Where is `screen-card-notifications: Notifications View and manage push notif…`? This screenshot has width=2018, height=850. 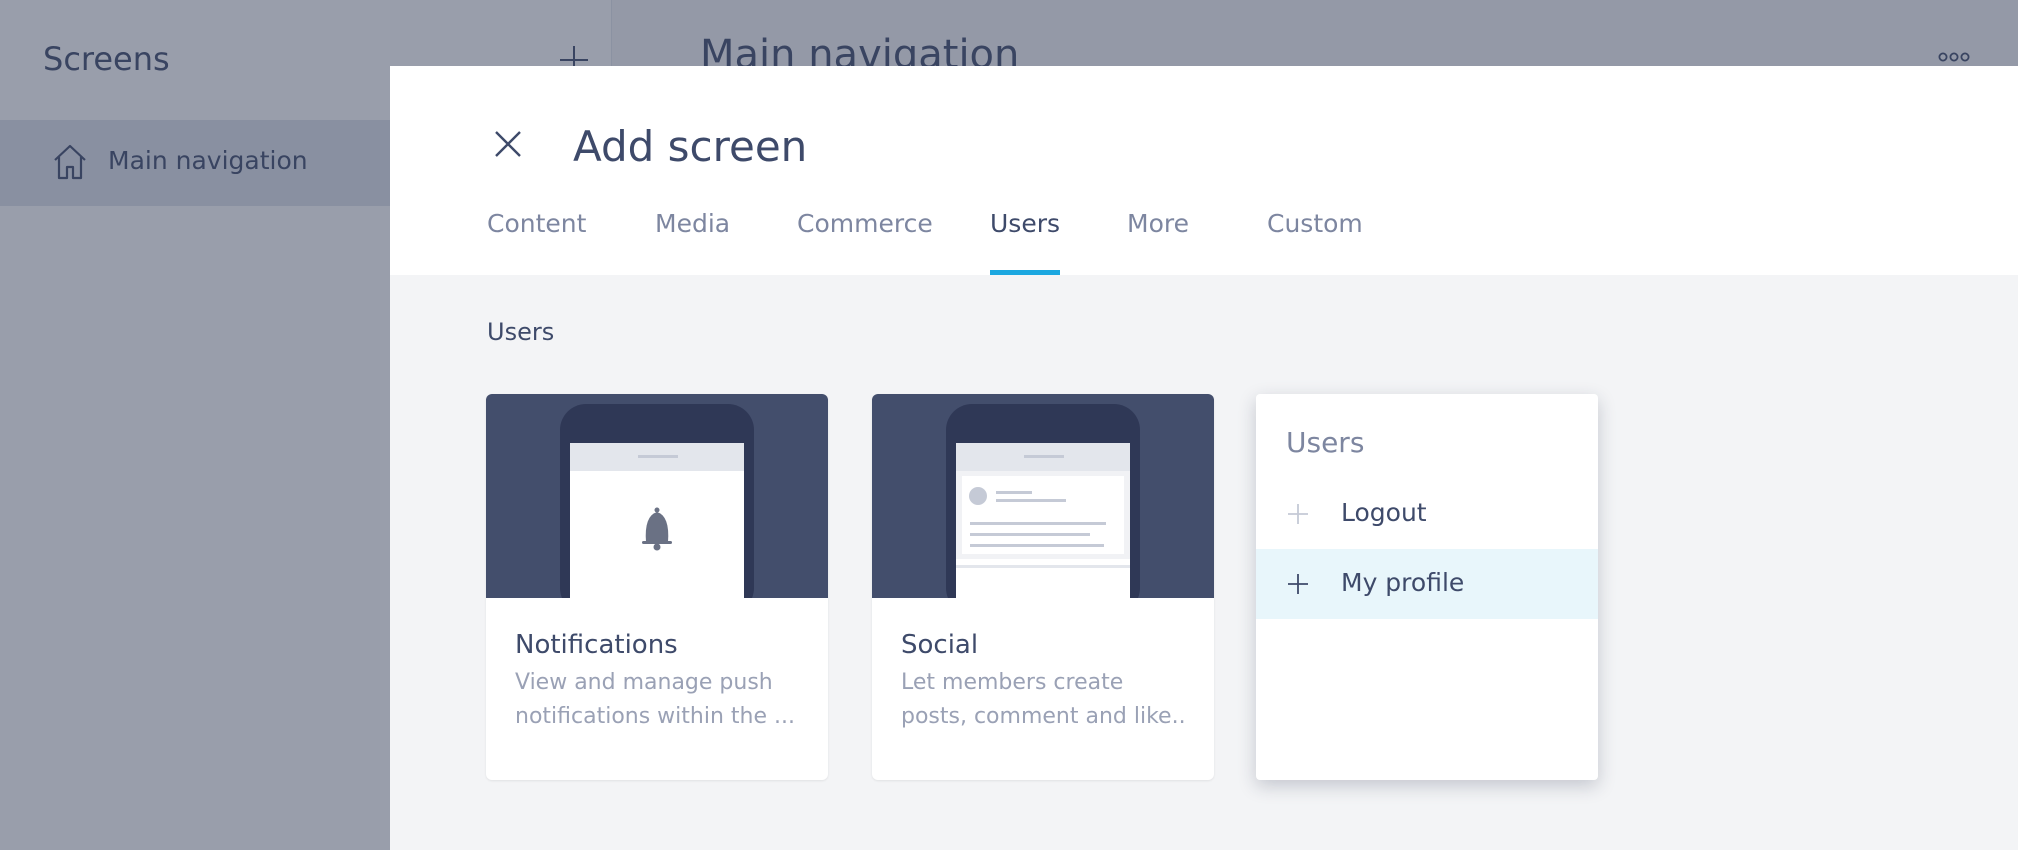 screen-card-notifications: Notifications View and manage push notif… is located at coordinates (657, 587).